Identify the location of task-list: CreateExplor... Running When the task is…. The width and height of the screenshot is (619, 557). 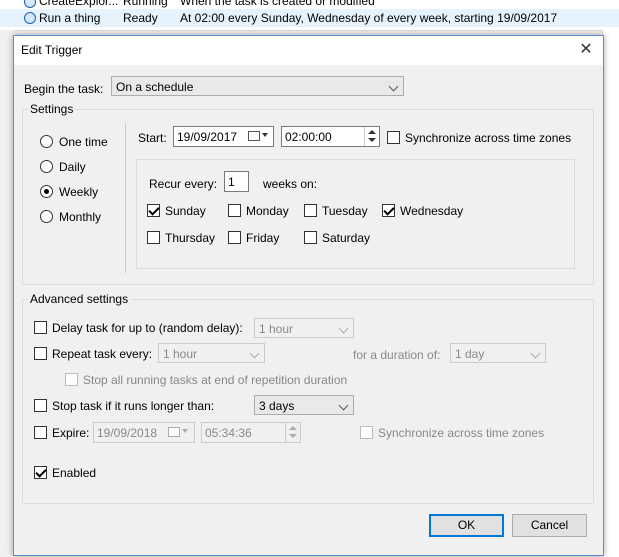
(309, 15).